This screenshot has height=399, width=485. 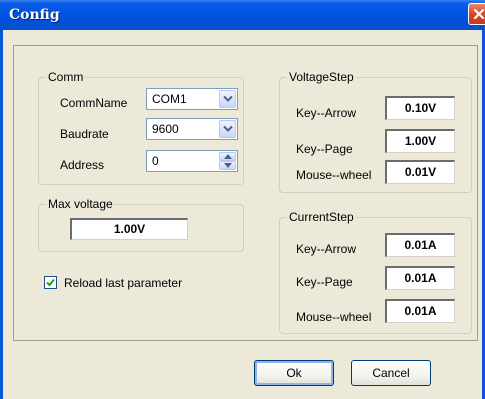 What do you see at coordinates (326, 113) in the screenshot?
I see `voltage-key-arrow-label: Key--Arrow` at bounding box center [326, 113].